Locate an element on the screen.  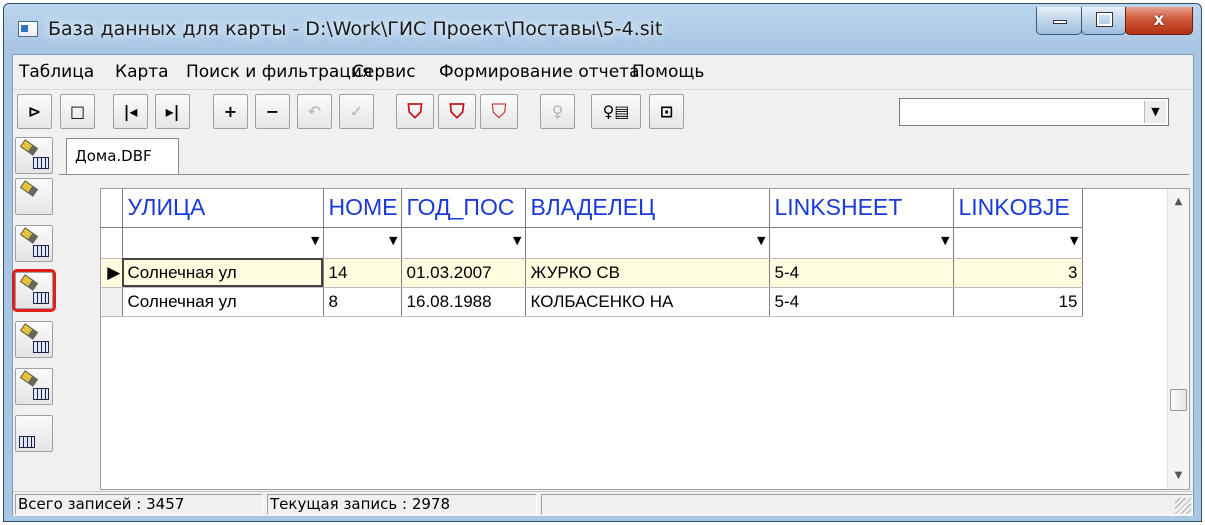
last-record-icon: ▸| is located at coordinates (172, 111).